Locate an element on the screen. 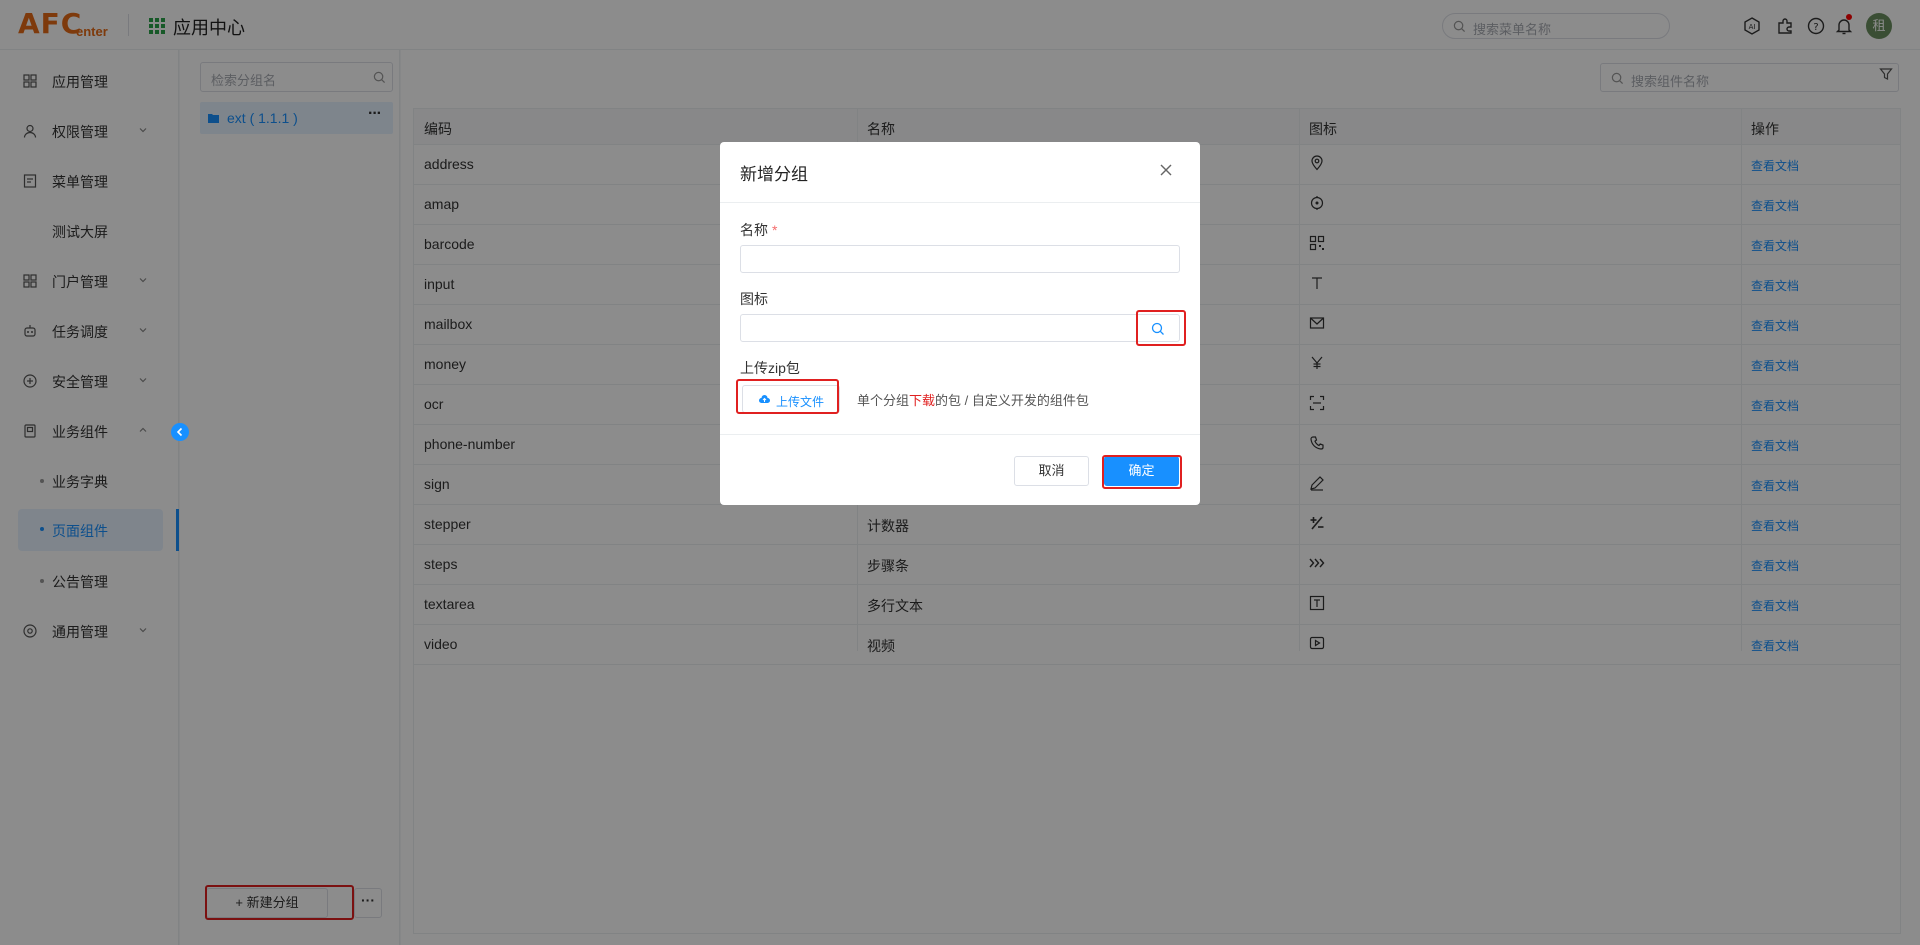 This screenshot has height=945, width=1920. highlight-confirm is located at coordinates (1142, 472).